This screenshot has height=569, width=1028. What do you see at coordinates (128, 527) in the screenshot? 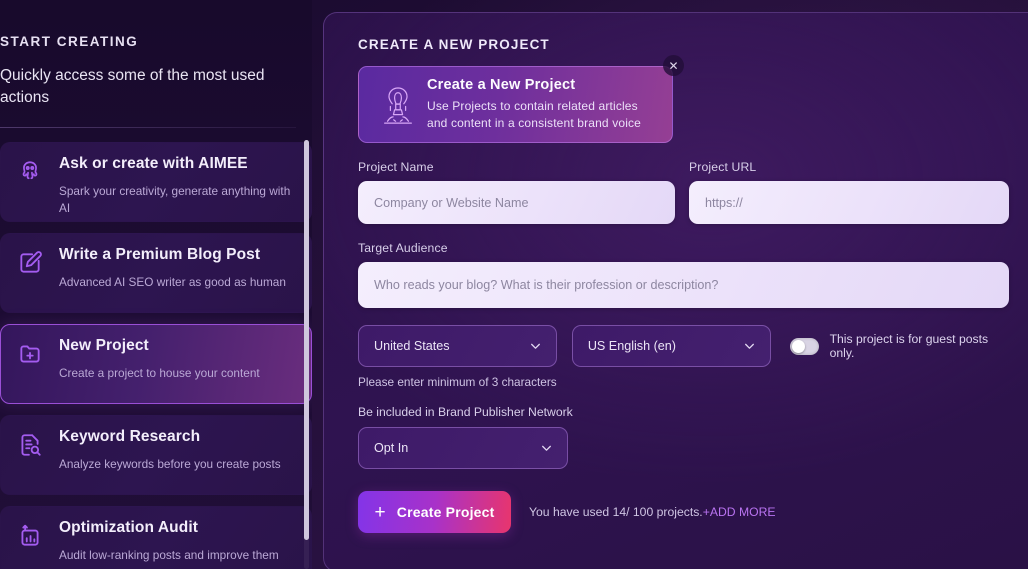
I see `sidebar-item-title: Optimization Audit` at bounding box center [128, 527].